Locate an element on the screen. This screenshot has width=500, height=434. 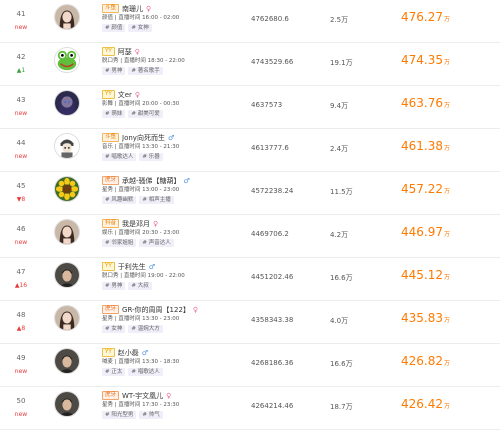
streamer-name: 承越-骚俤【糖葫】 is located at coordinates (151, 181).